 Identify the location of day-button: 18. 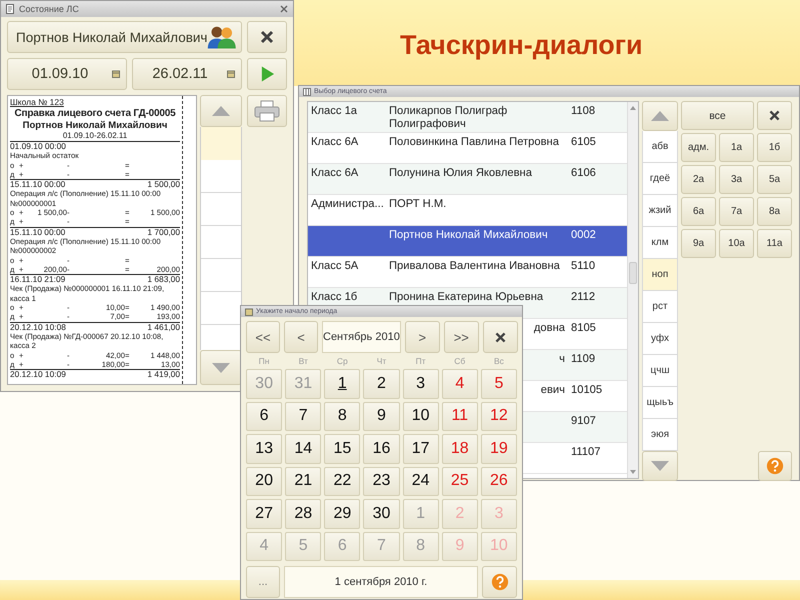
(460, 449).